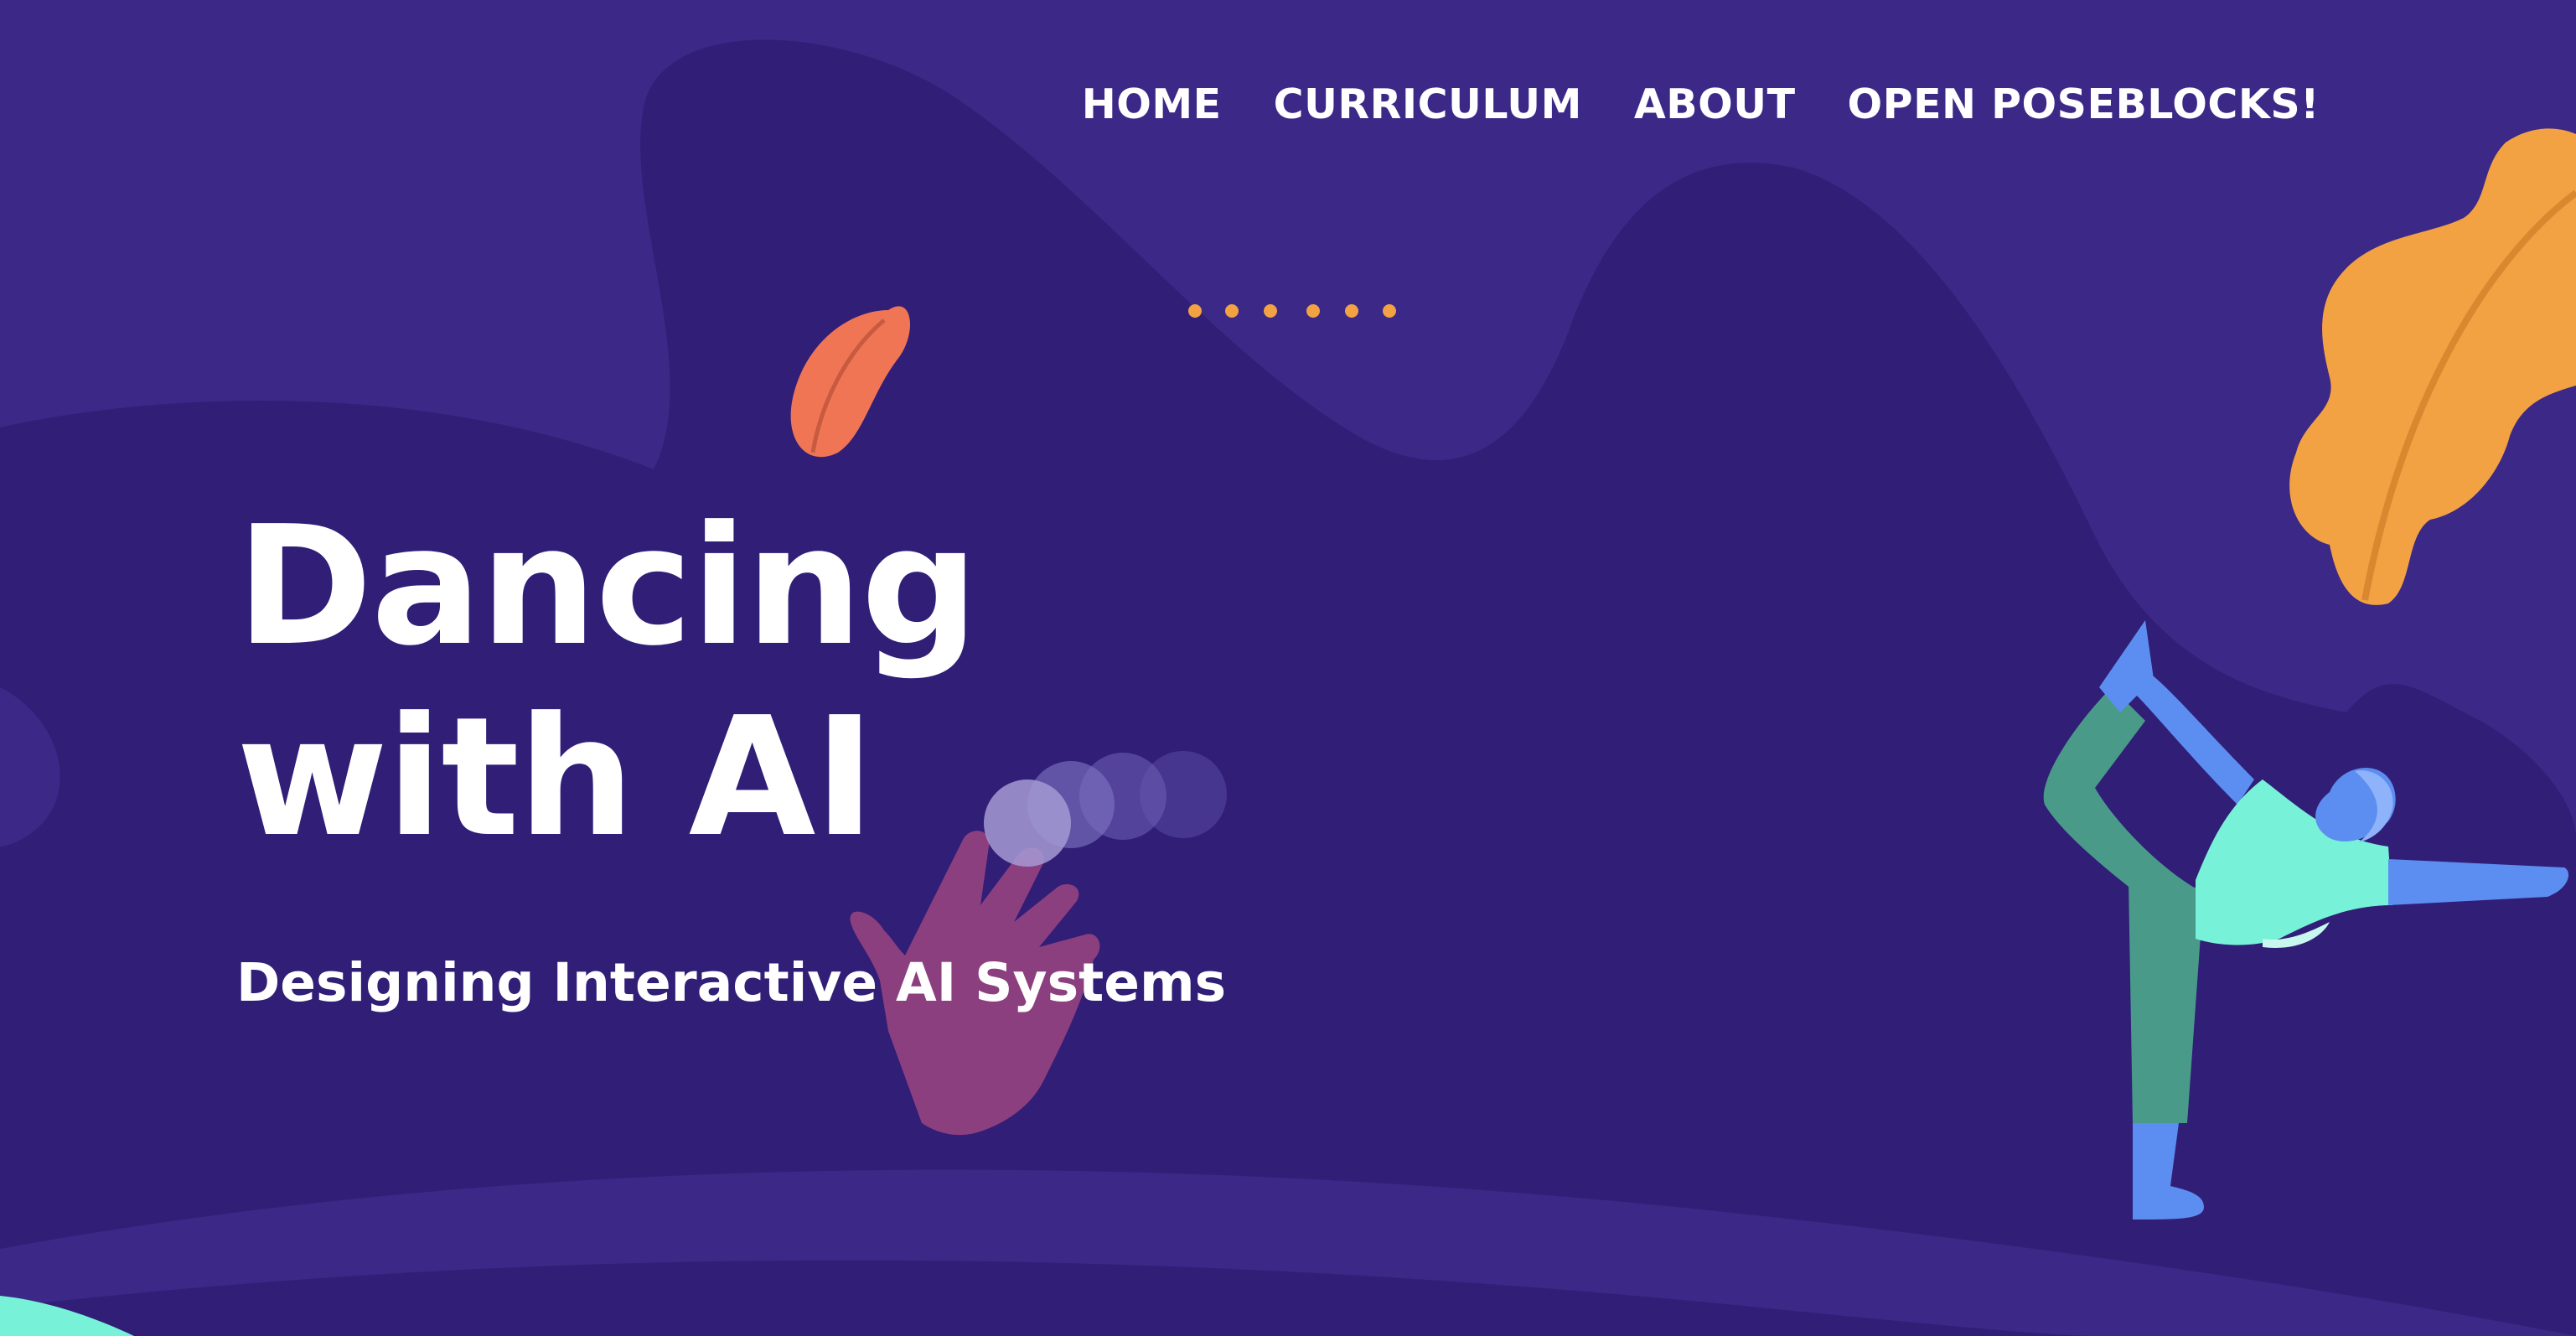 This screenshot has height=1336, width=2576. Describe the element at coordinates (1428, 104) in the screenshot. I see `nav-curriculum-link: CURRICULUM` at that location.